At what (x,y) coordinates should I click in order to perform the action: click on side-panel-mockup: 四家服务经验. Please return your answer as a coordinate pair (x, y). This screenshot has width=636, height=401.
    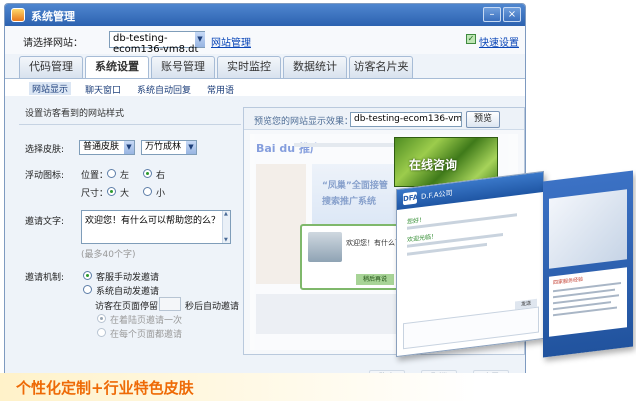
    Looking at the image, I should click on (588, 264).